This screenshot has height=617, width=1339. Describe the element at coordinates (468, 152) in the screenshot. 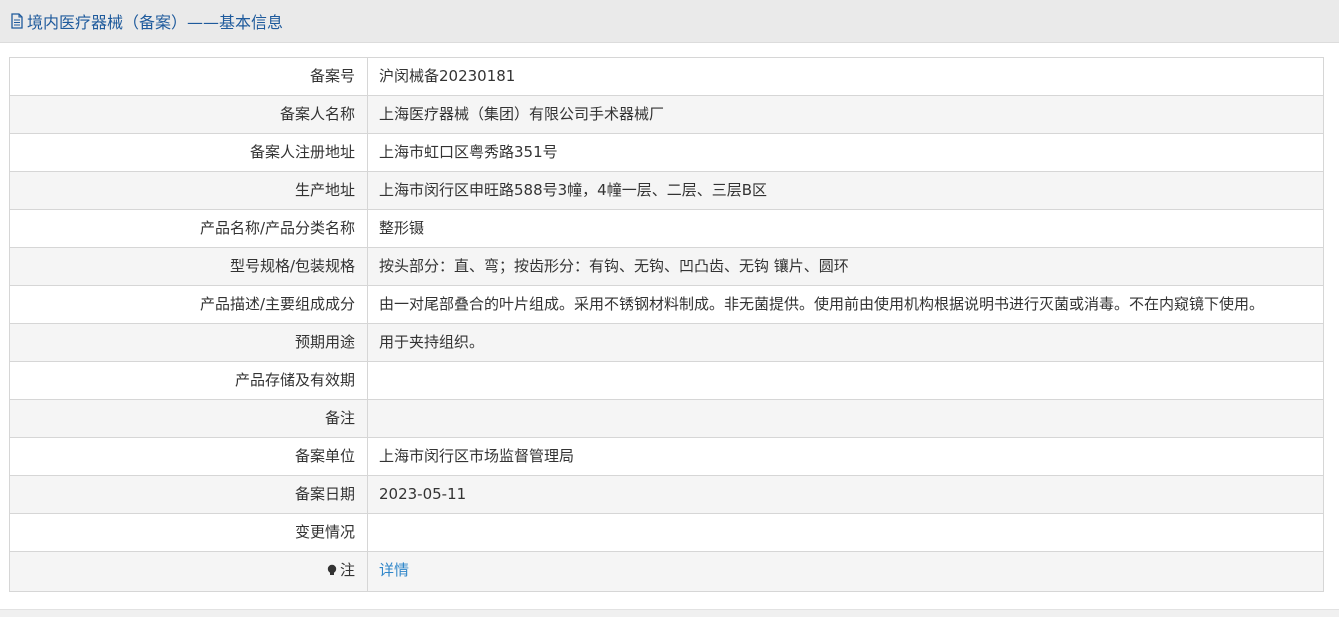

I see `row-value: 上海市虹口区粤秀路351号` at that location.